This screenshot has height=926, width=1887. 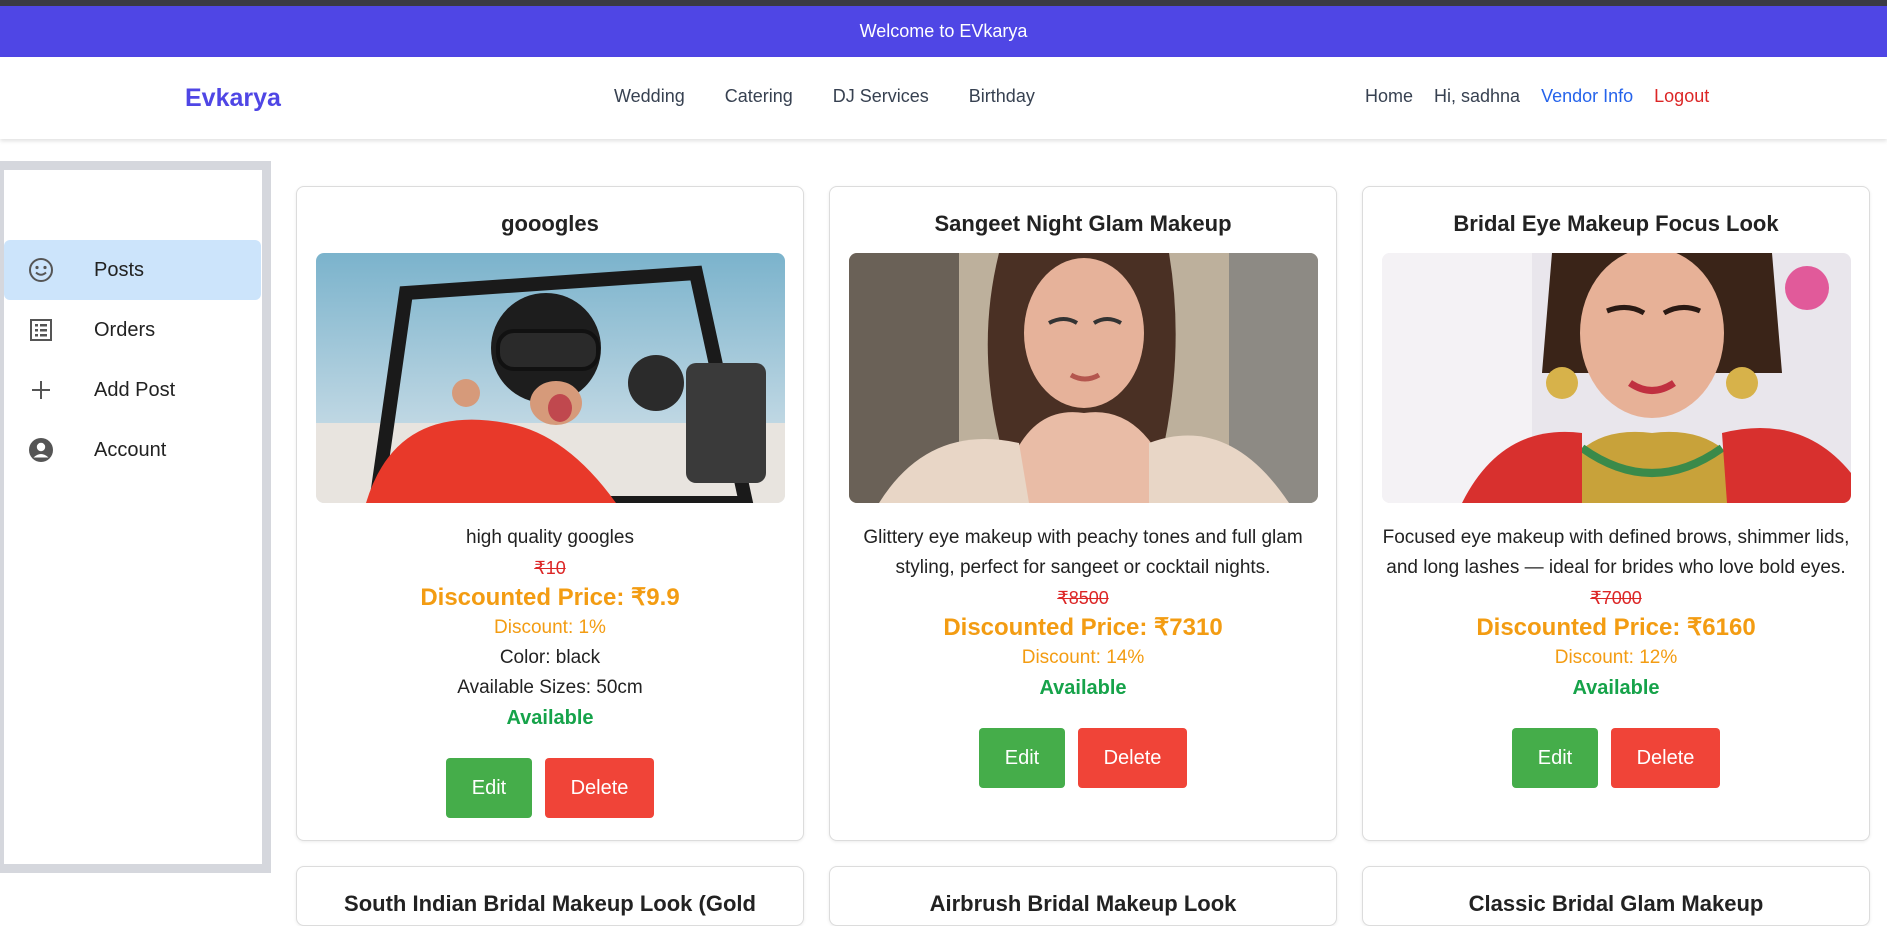 What do you see at coordinates (125, 329) in the screenshot?
I see `sidebar-item-label: Orders` at bounding box center [125, 329].